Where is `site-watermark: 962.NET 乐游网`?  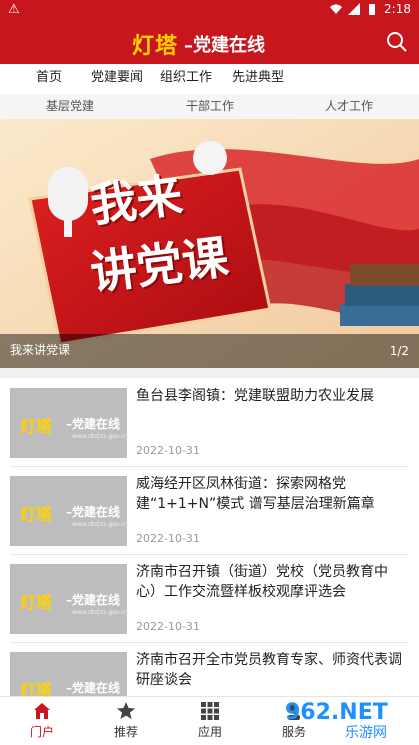 site-watermark: 962.NET 乐游网 is located at coordinates (349, 720).